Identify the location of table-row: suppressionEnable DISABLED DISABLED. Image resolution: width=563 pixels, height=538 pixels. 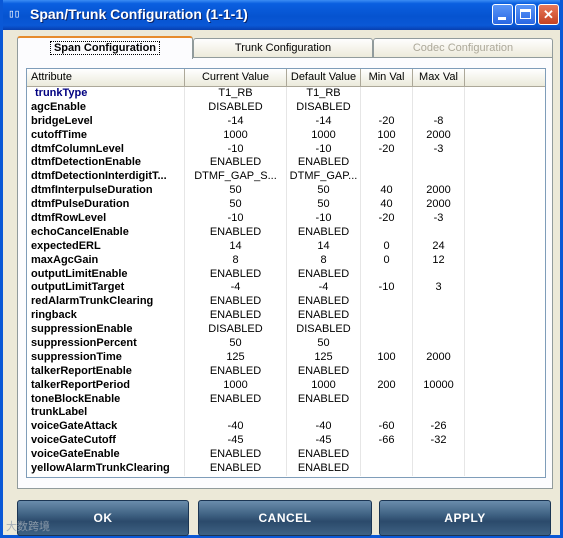
(286, 330).